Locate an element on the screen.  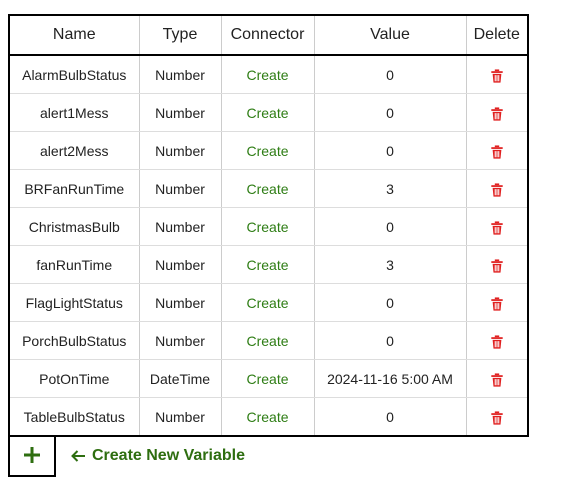
variable-type: DateTime is located at coordinates (180, 378).